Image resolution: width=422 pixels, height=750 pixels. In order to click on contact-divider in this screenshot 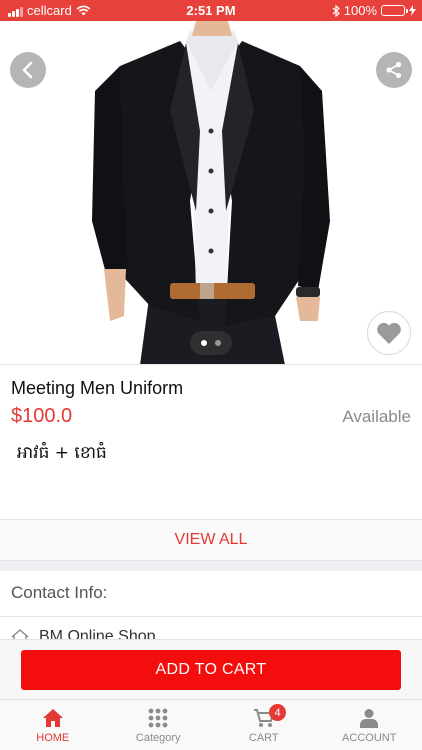, I will do `click(211, 616)`.